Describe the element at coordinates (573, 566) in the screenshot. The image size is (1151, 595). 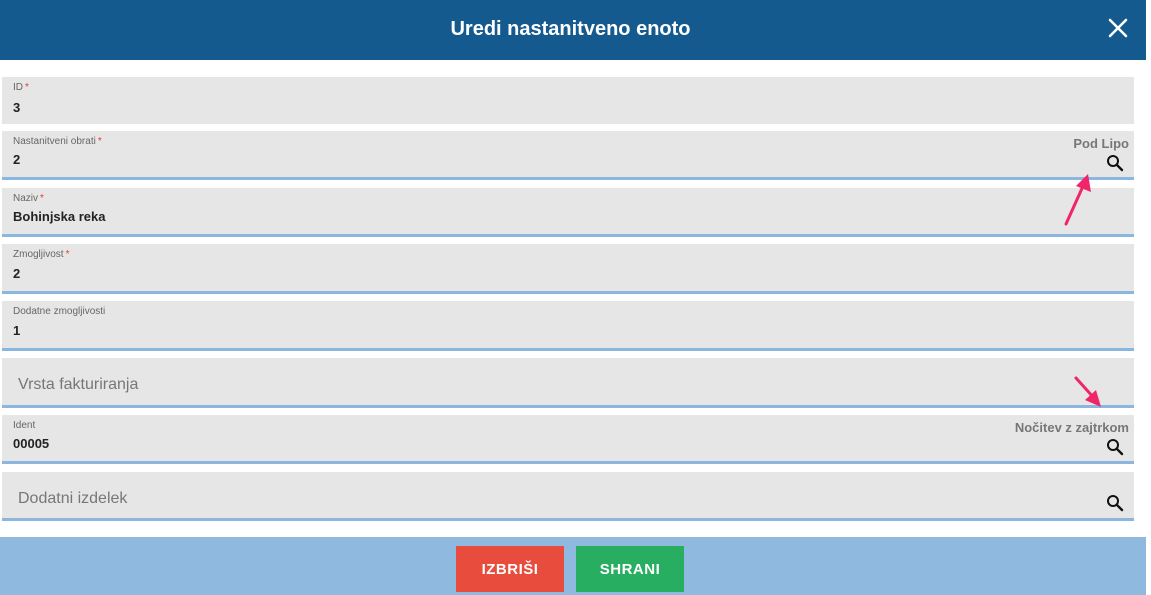
I see `dialog-footer: IZBRIŠI SHRANI` at that location.